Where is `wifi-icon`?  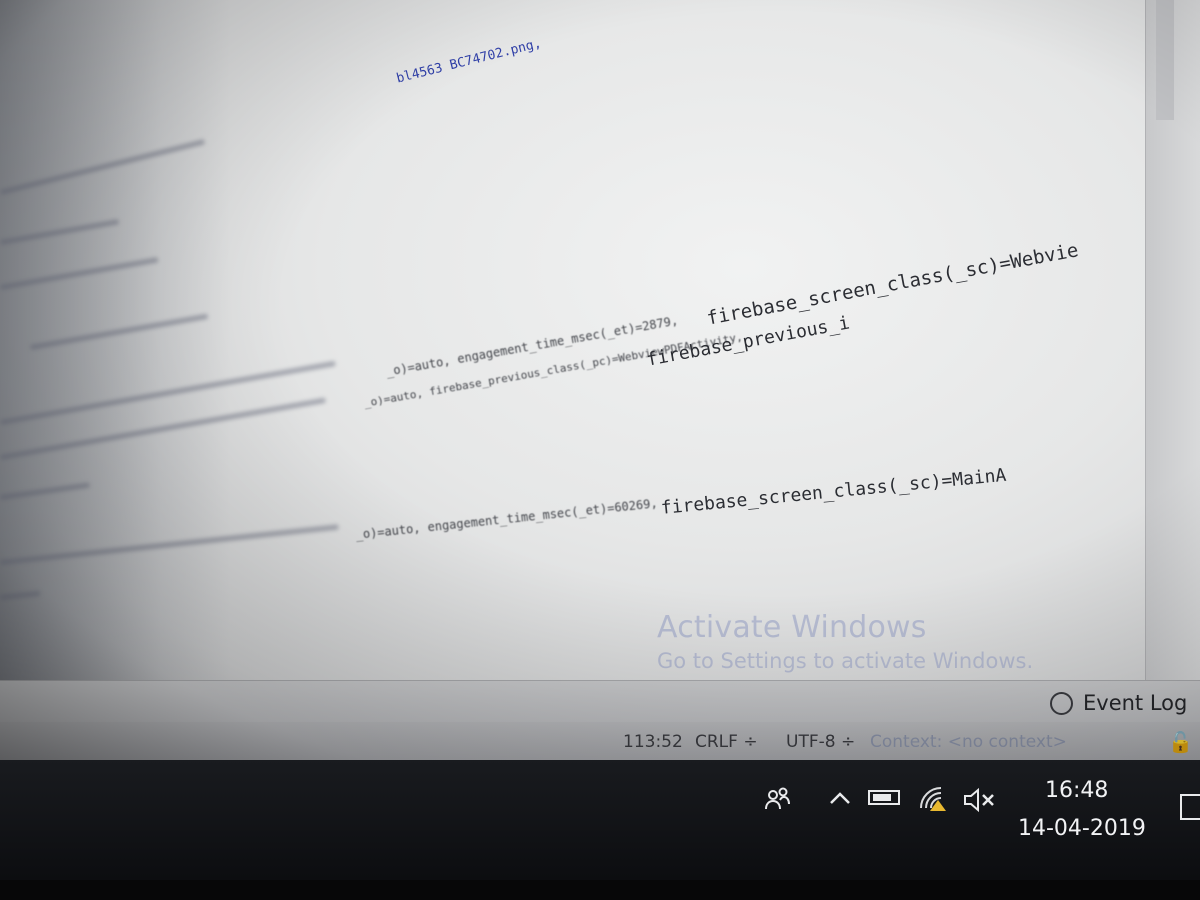
wifi-icon is located at coordinates (935, 802).